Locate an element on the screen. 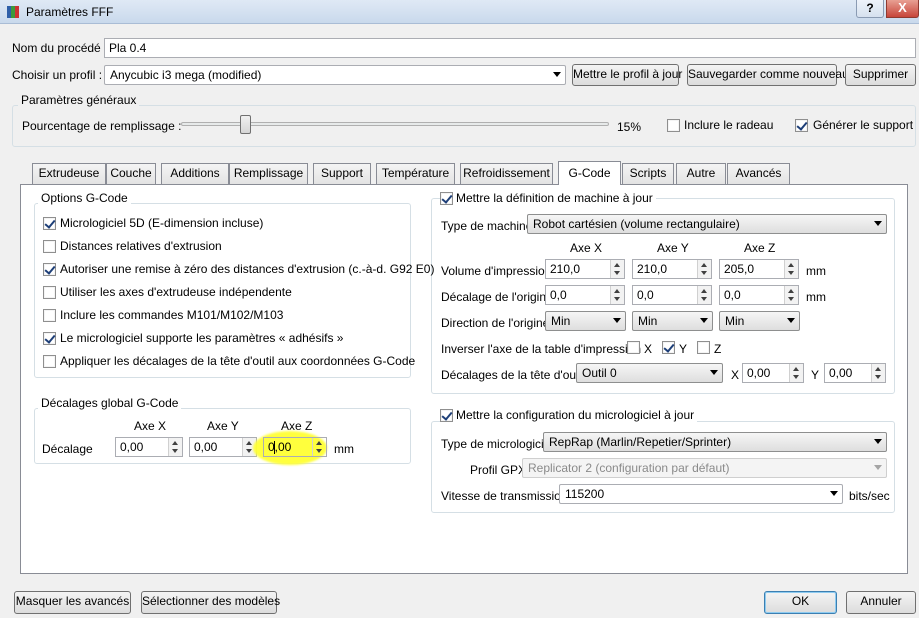 The width and height of the screenshot is (919, 618). print-volume-unit: mm is located at coordinates (816, 271).